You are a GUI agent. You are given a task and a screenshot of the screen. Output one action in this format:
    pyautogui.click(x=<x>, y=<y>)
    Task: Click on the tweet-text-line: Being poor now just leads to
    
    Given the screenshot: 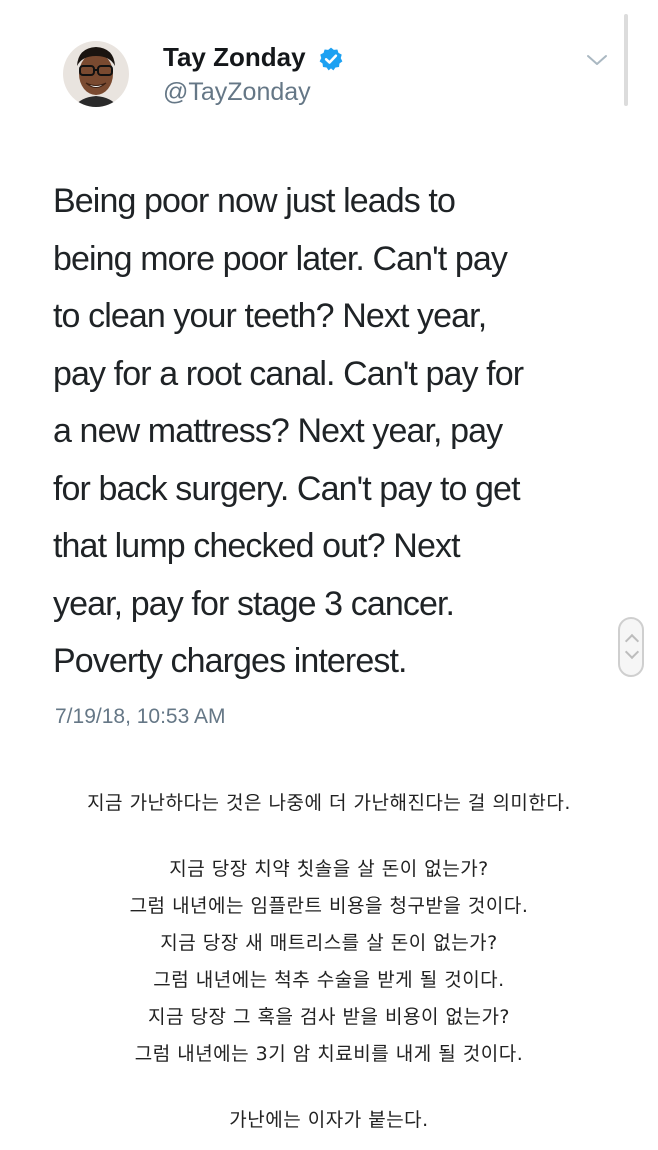 What is the action you would take?
    pyautogui.click(x=254, y=201)
    